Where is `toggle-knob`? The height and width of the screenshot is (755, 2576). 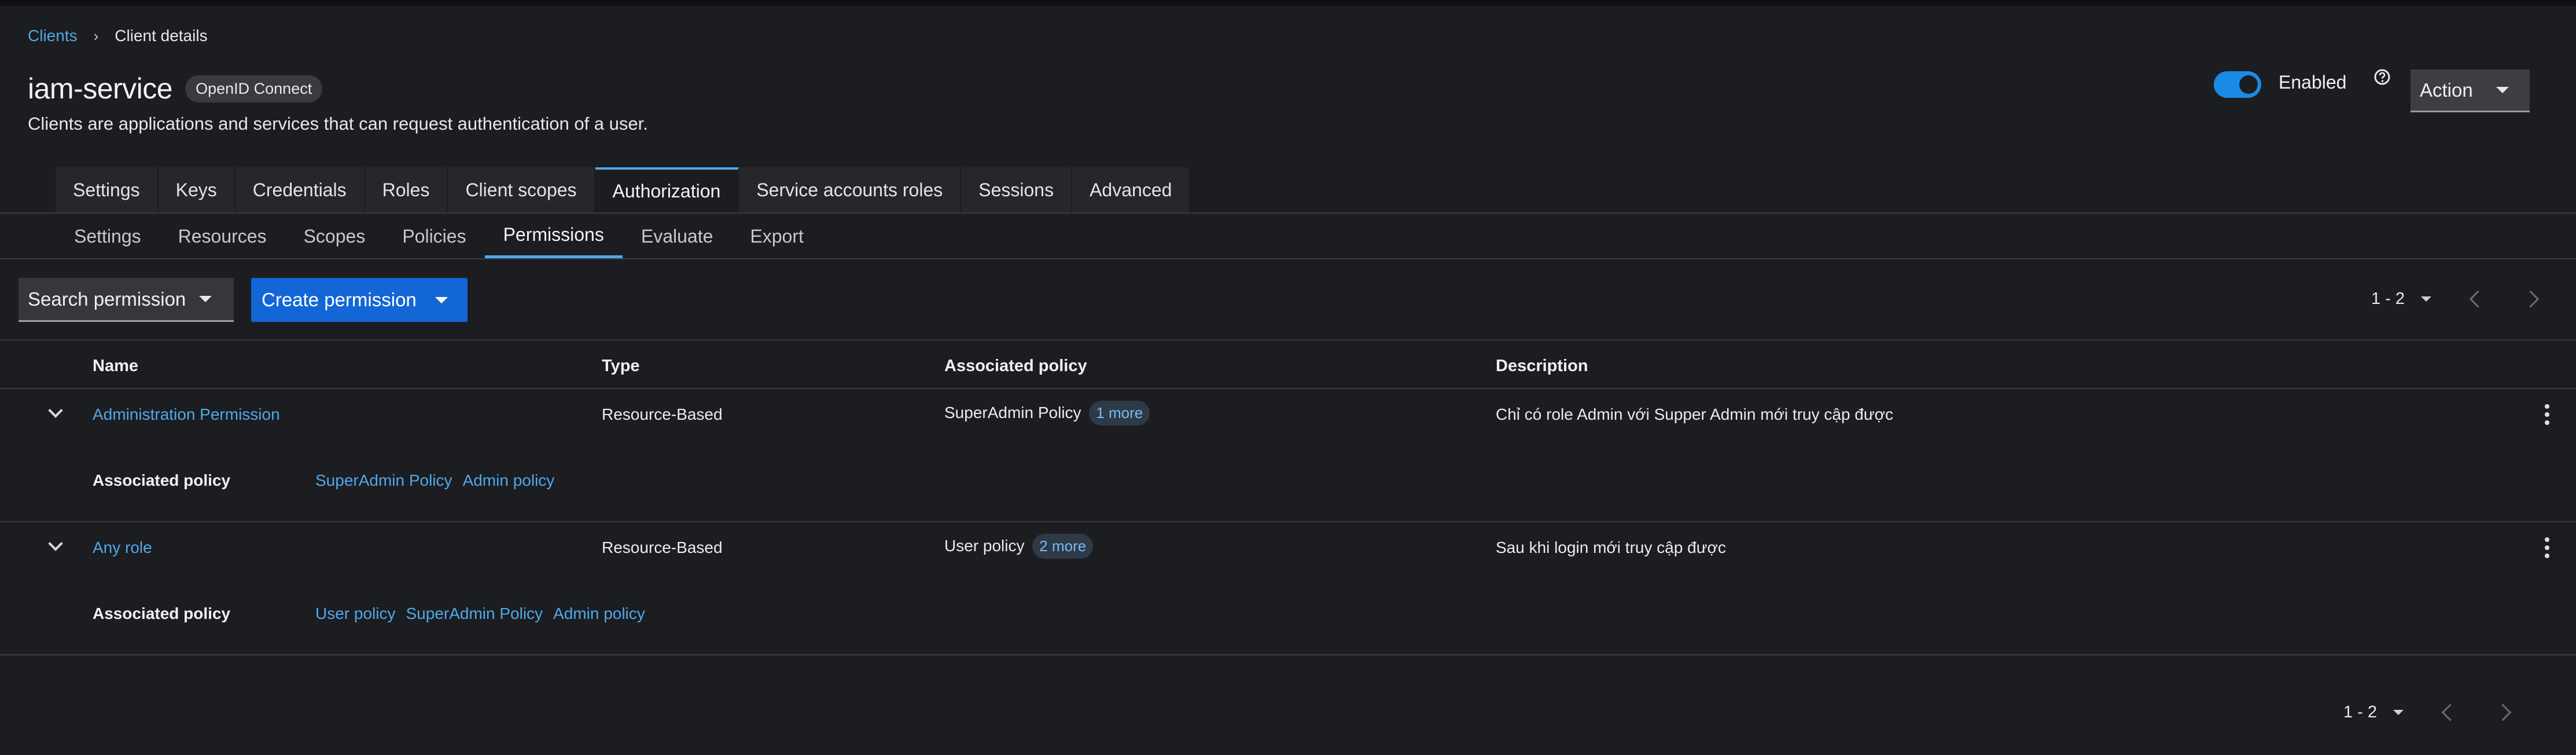
toggle-knob is located at coordinates (2248, 84).